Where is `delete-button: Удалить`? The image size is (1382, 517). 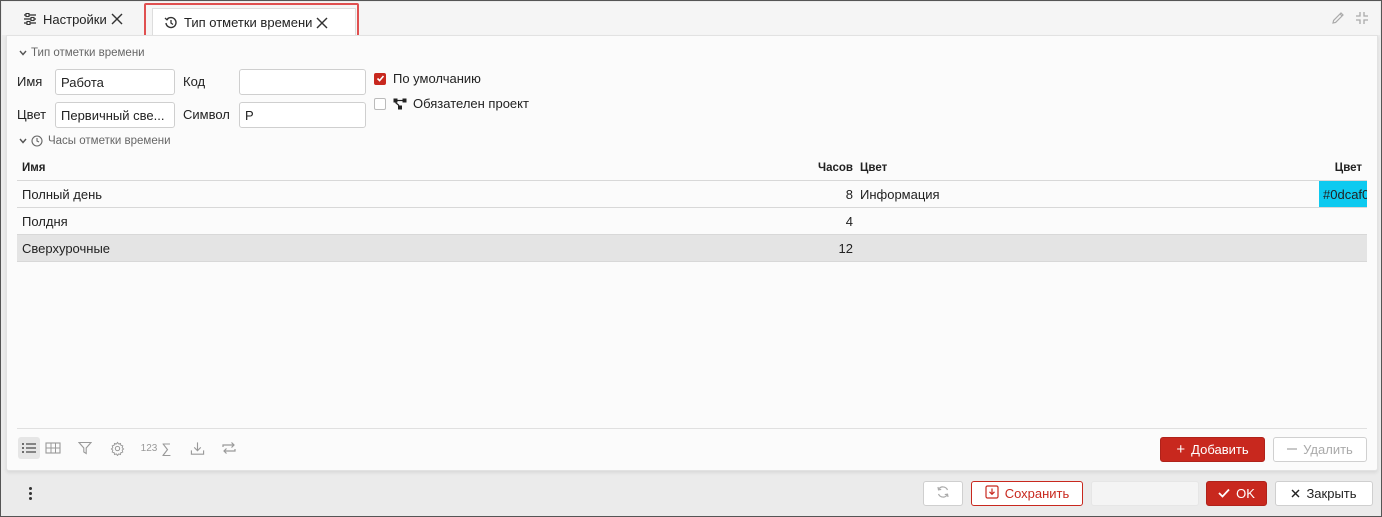 delete-button: Удалить is located at coordinates (1320, 449).